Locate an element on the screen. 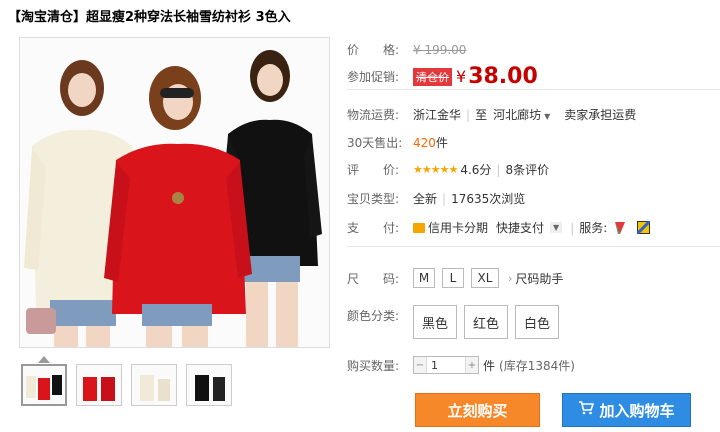 The image size is (720, 432). sales-row: 30天售出: 420 件 is located at coordinates (397, 142).